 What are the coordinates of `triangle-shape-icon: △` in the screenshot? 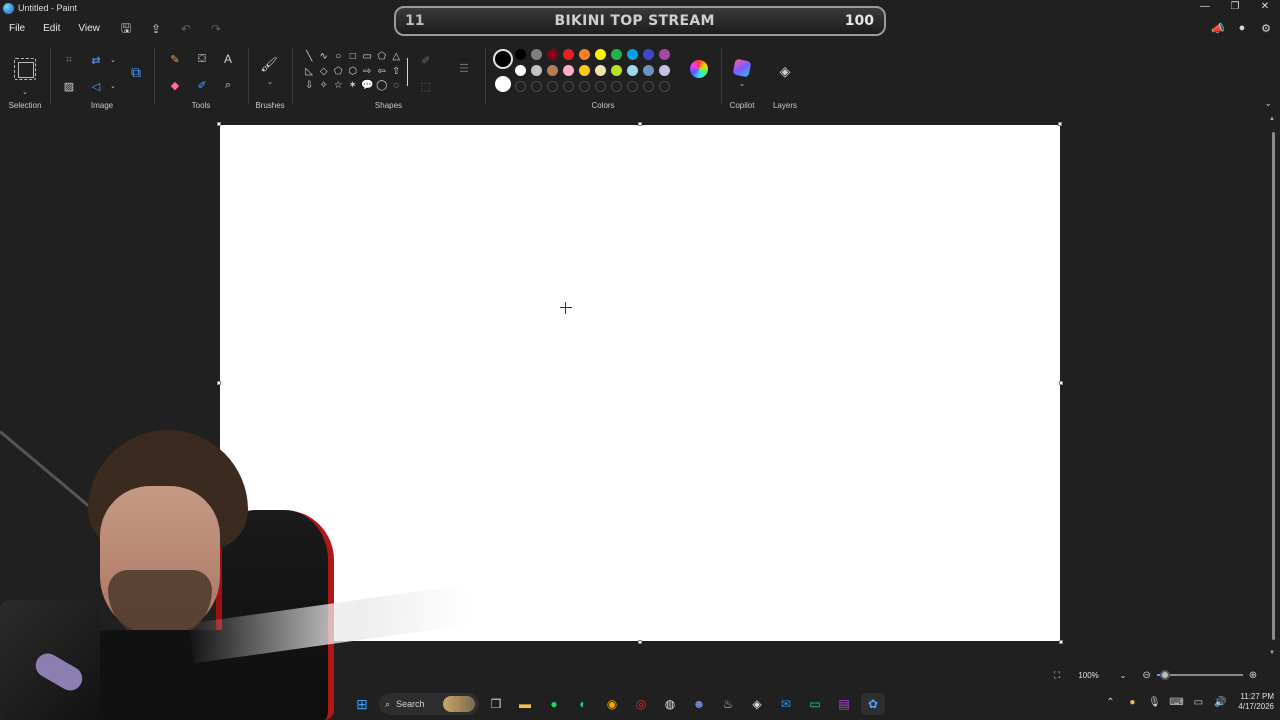 It's located at (396, 57).